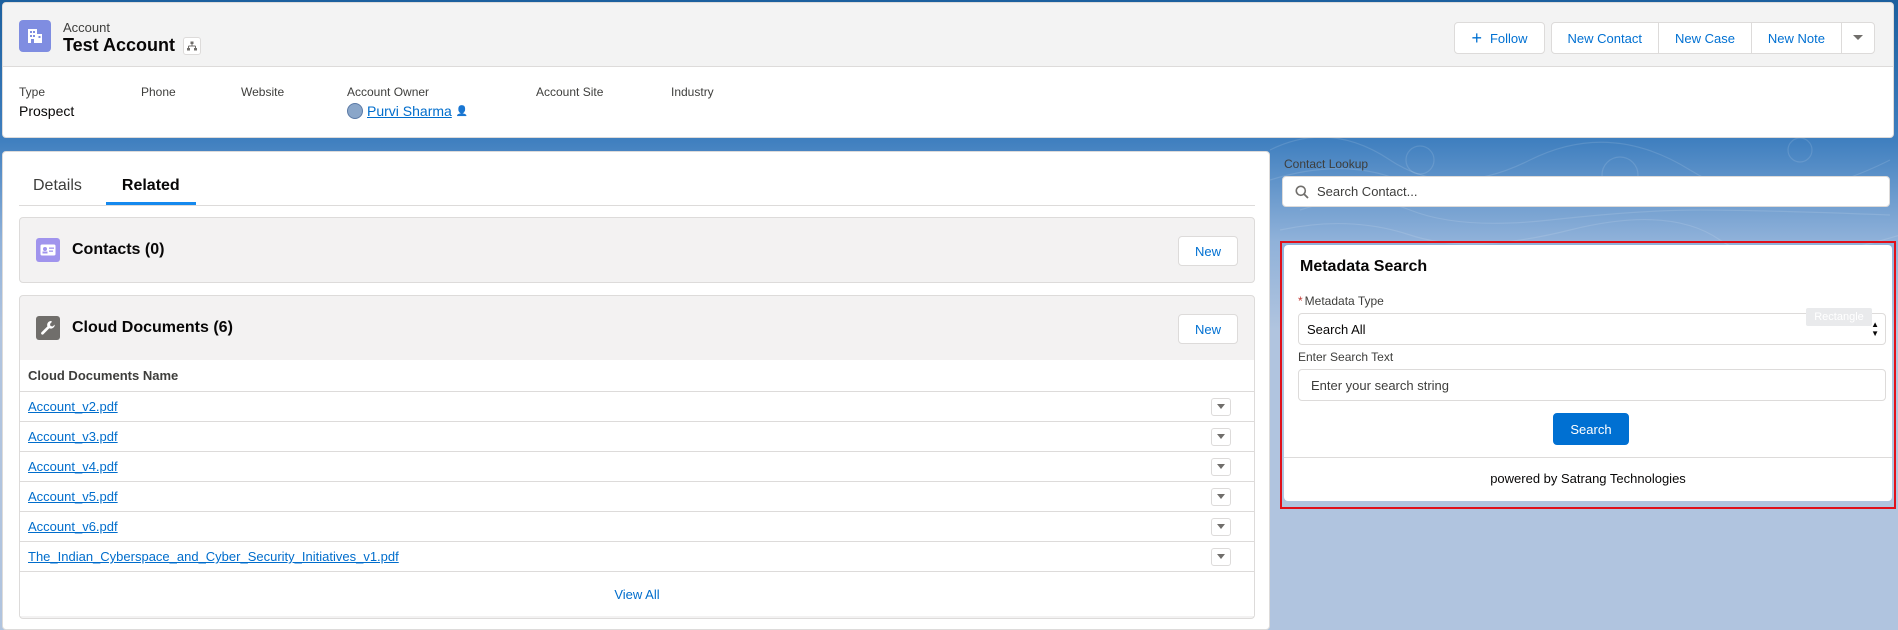  Describe the element at coordinates (462, 111) in the screenshot. I see `change-owner-icon: 👤` at that location.